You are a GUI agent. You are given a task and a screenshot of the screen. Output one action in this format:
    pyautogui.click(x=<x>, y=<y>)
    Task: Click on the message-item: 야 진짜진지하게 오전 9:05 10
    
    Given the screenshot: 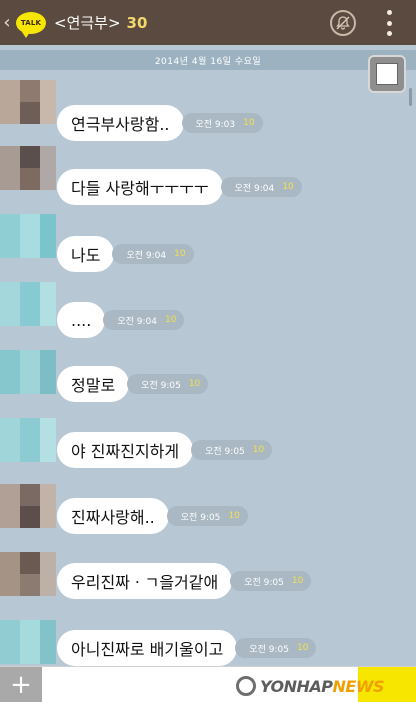 What is the action you would take?
    pyautogui.click(x=165, y=450)
    